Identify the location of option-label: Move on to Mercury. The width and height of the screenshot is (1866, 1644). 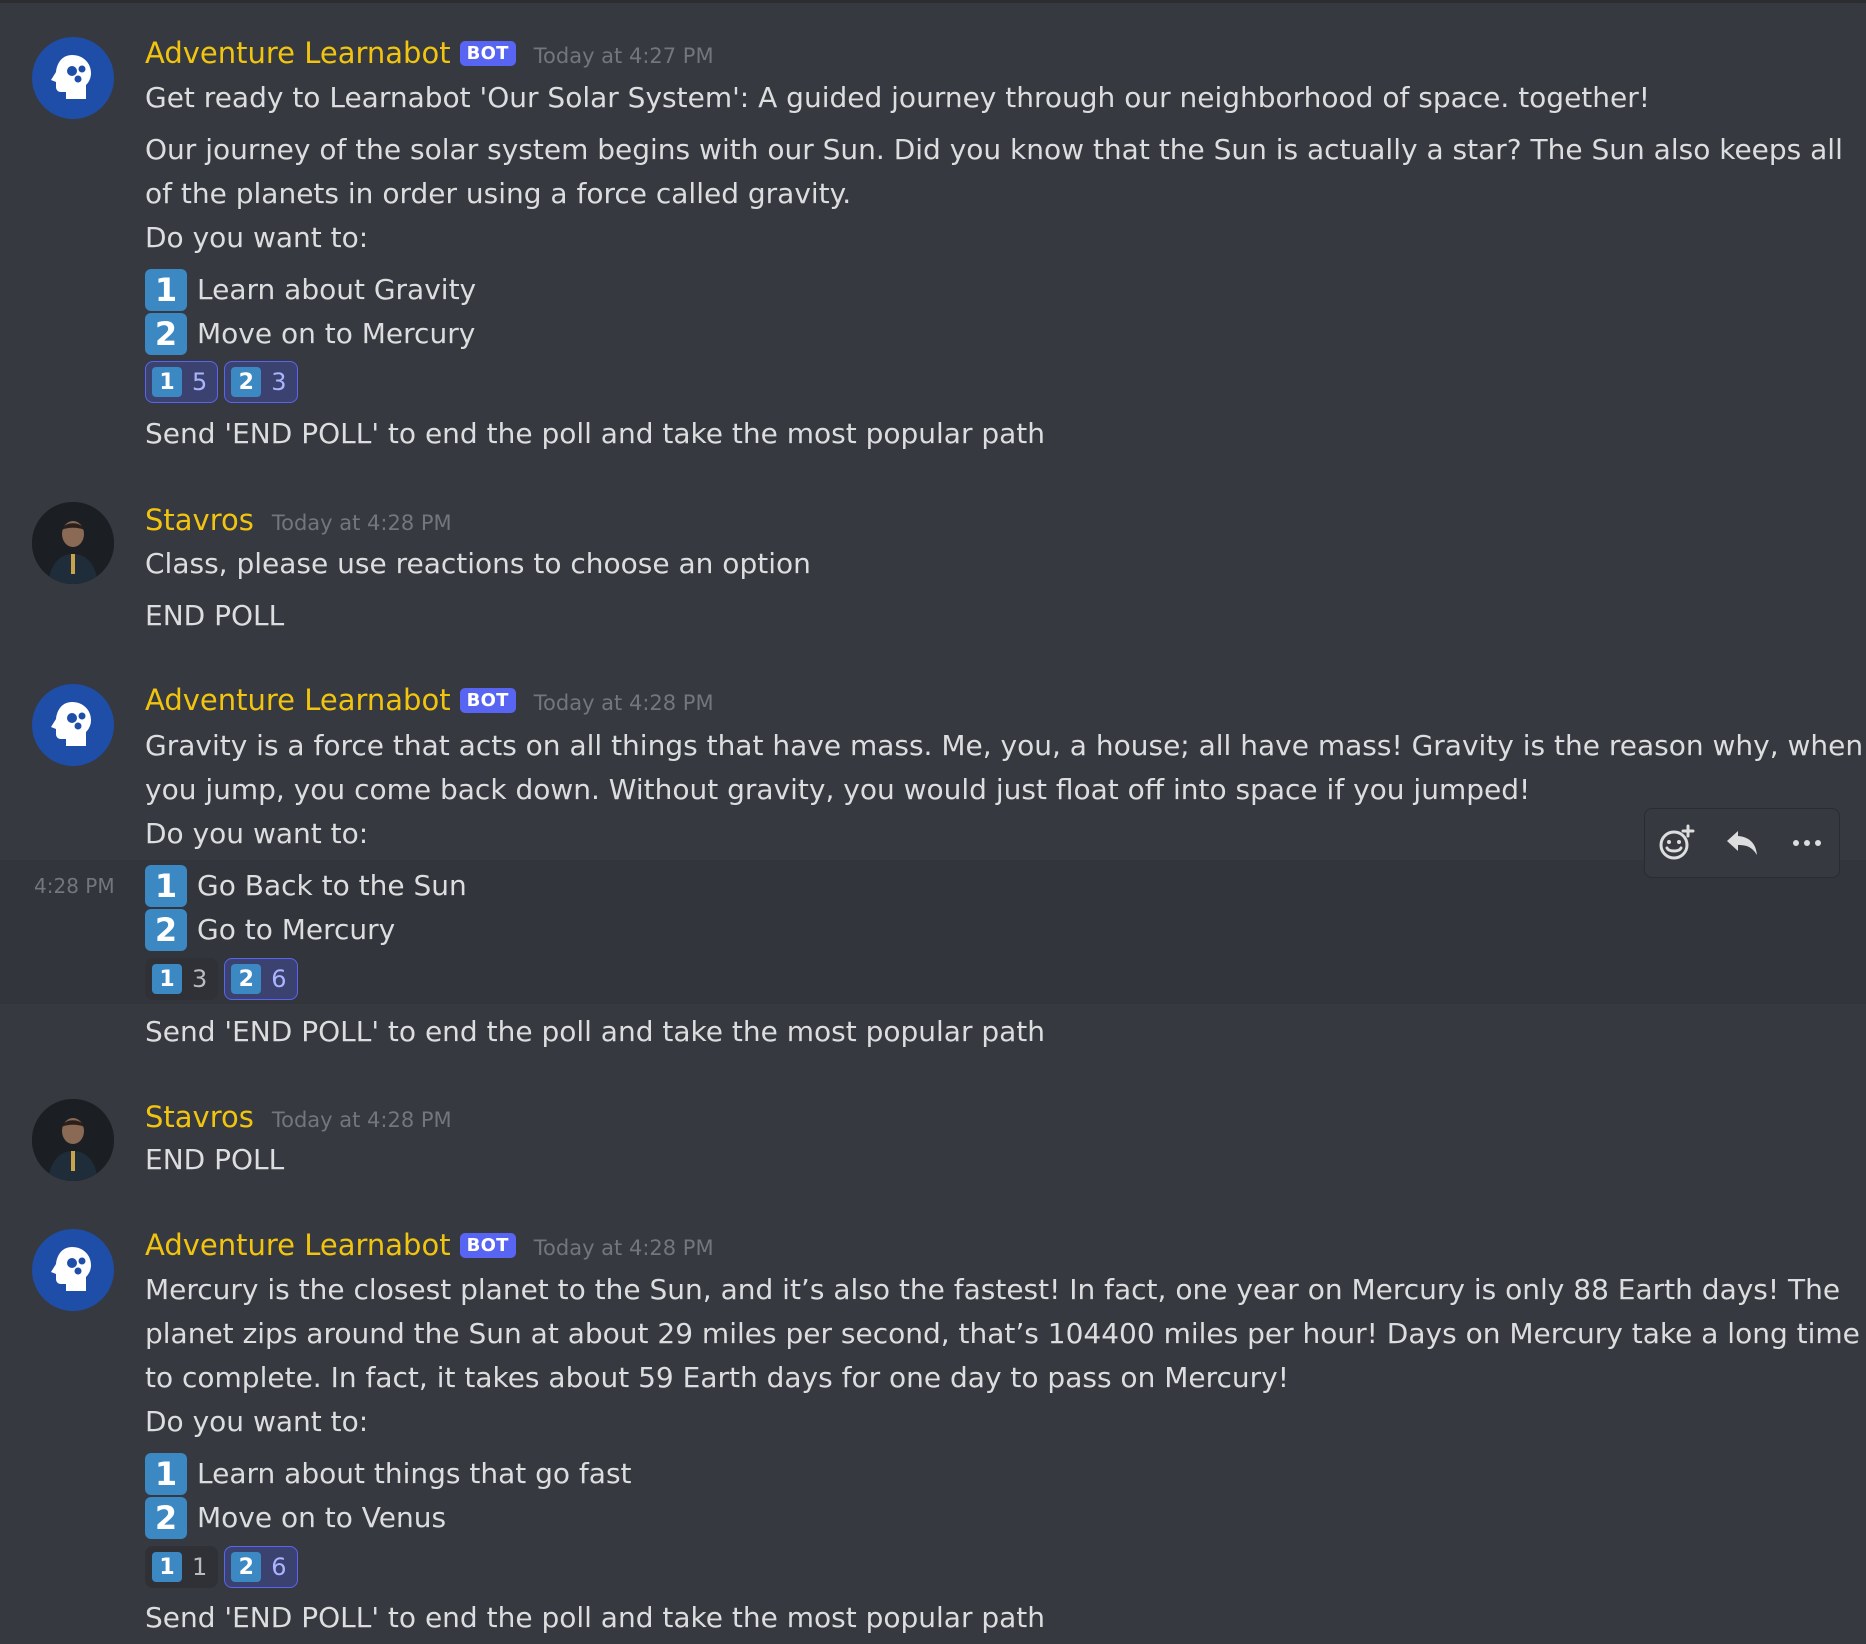
(336, 333).